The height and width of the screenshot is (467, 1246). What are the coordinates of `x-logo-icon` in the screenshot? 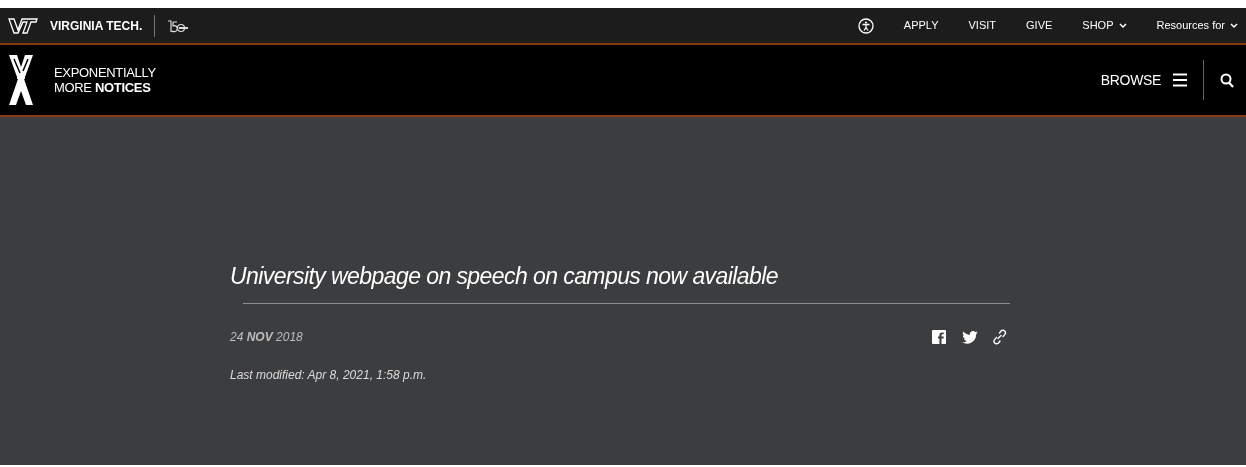 It's located at (21, 80).